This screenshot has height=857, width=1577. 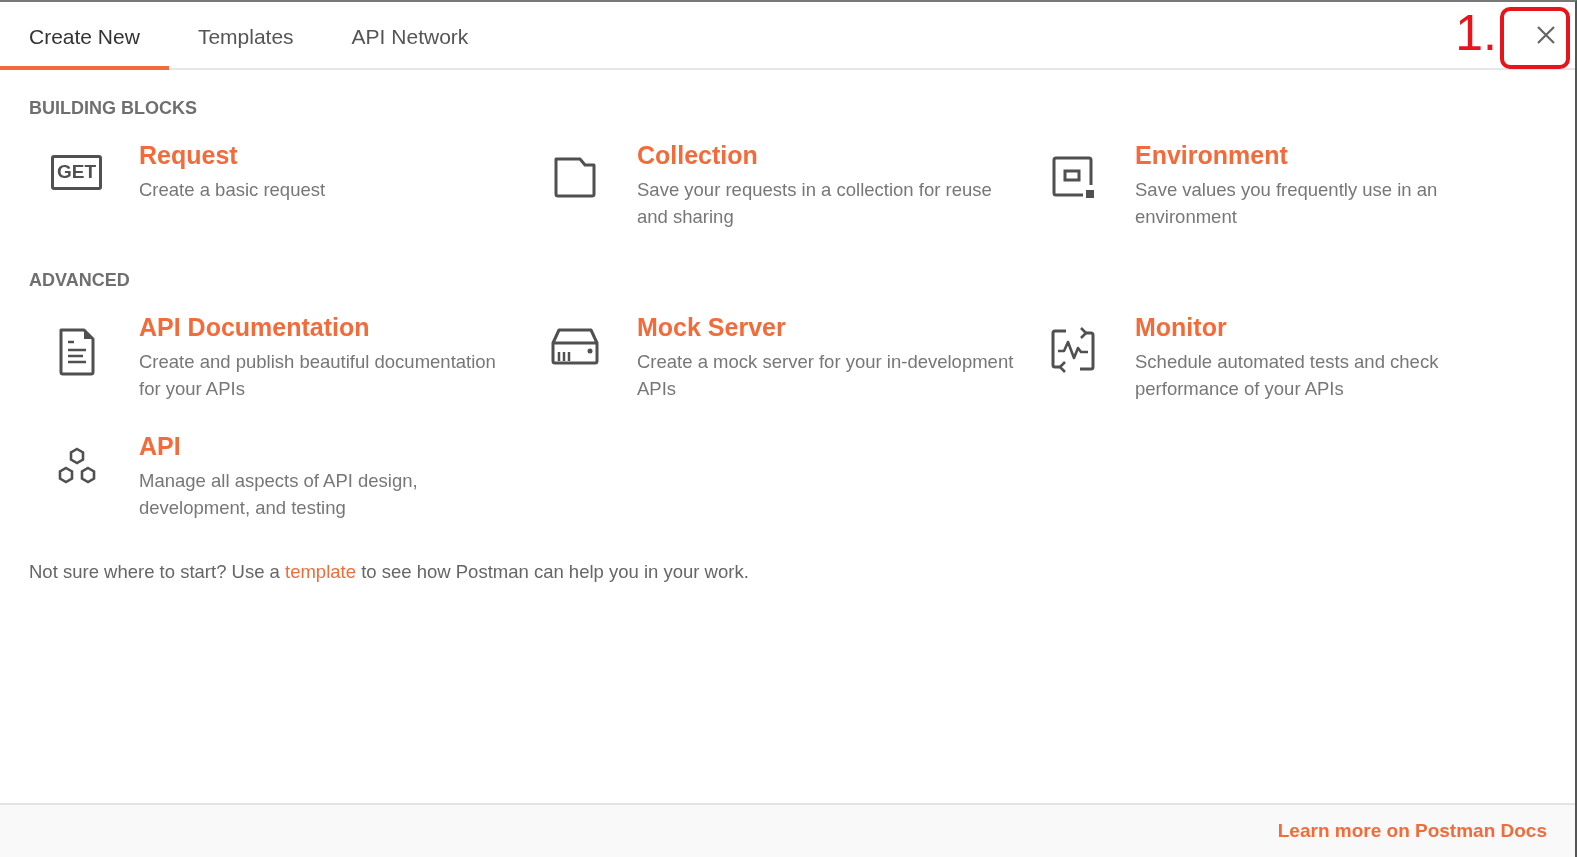 I want to click on item-description: Save values you frequently use in an environment, so click(x=1287, y=203).